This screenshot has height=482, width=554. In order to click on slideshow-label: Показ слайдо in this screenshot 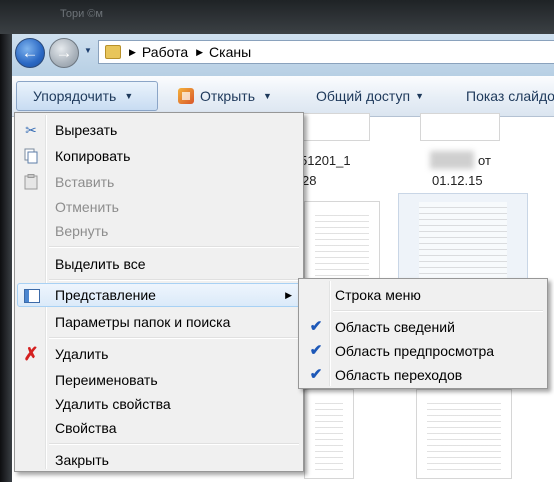, I will do `click(510, 96)`.